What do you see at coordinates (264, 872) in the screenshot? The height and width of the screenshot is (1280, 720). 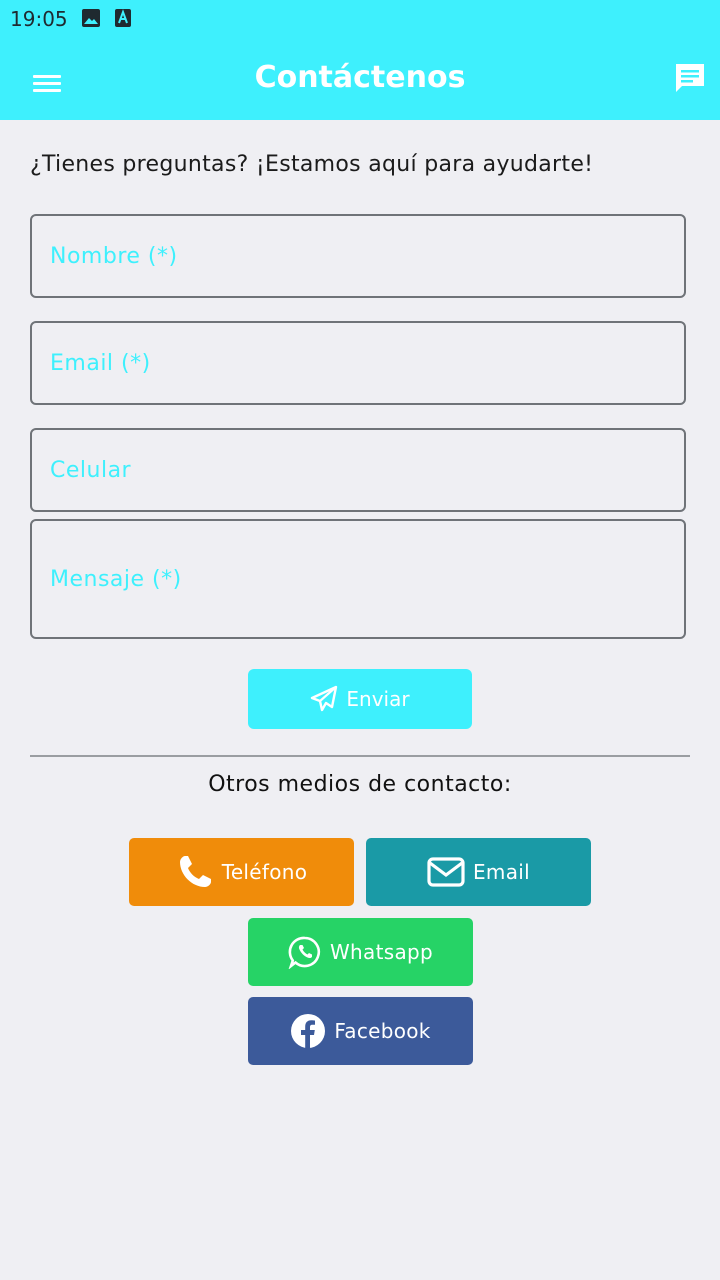 I see `phone-button-label: Teléfono` at bounding box center [264, 872].